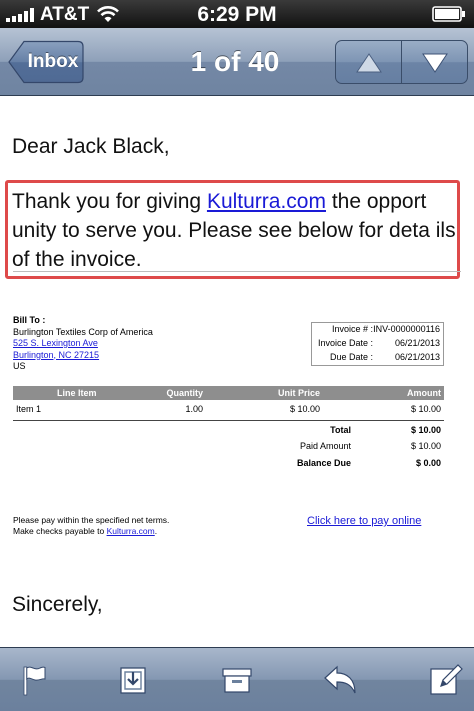  What do you see at coordinates (194, 409) in the screenshot?
I see `item-quantity: 1.00` at bounding box center [194, 409].